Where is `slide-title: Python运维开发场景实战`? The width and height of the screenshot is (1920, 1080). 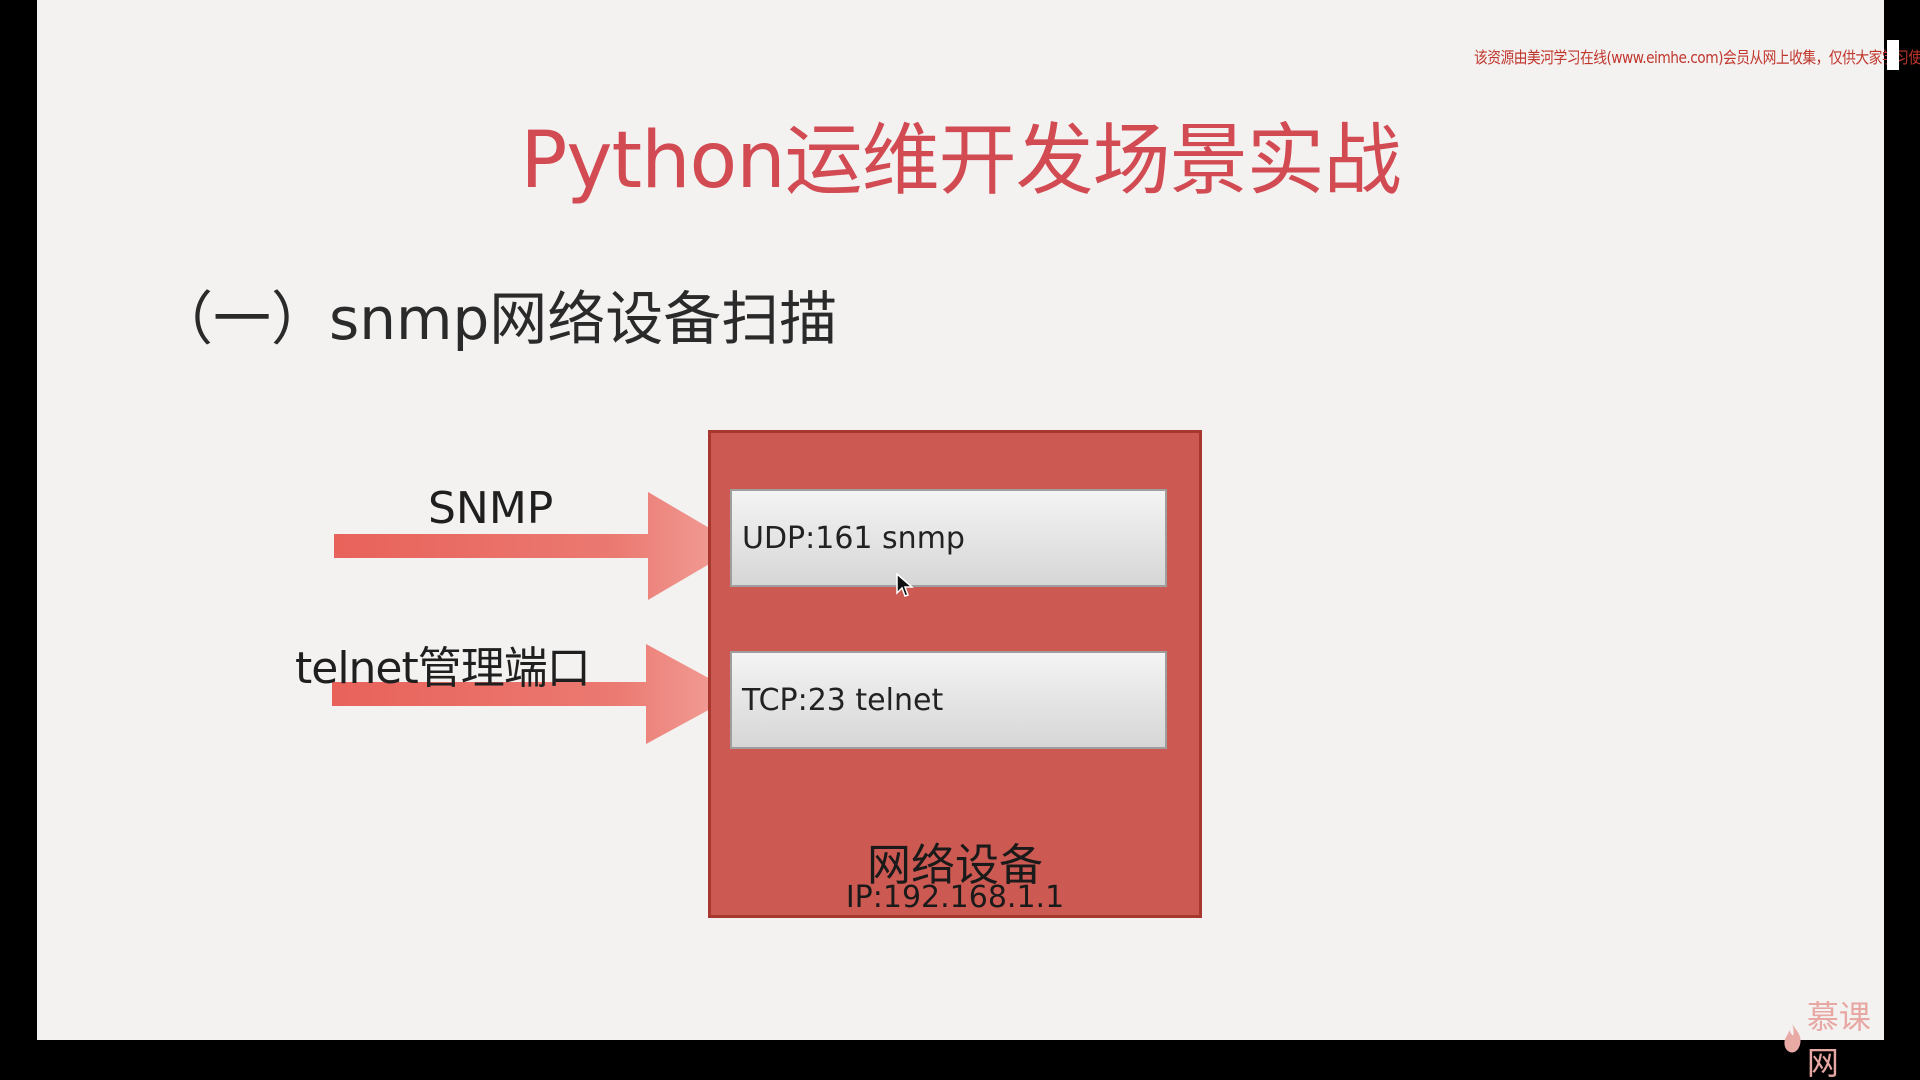 slide-title: Python运维开发场景实战 is located at coordinates (960, 161).